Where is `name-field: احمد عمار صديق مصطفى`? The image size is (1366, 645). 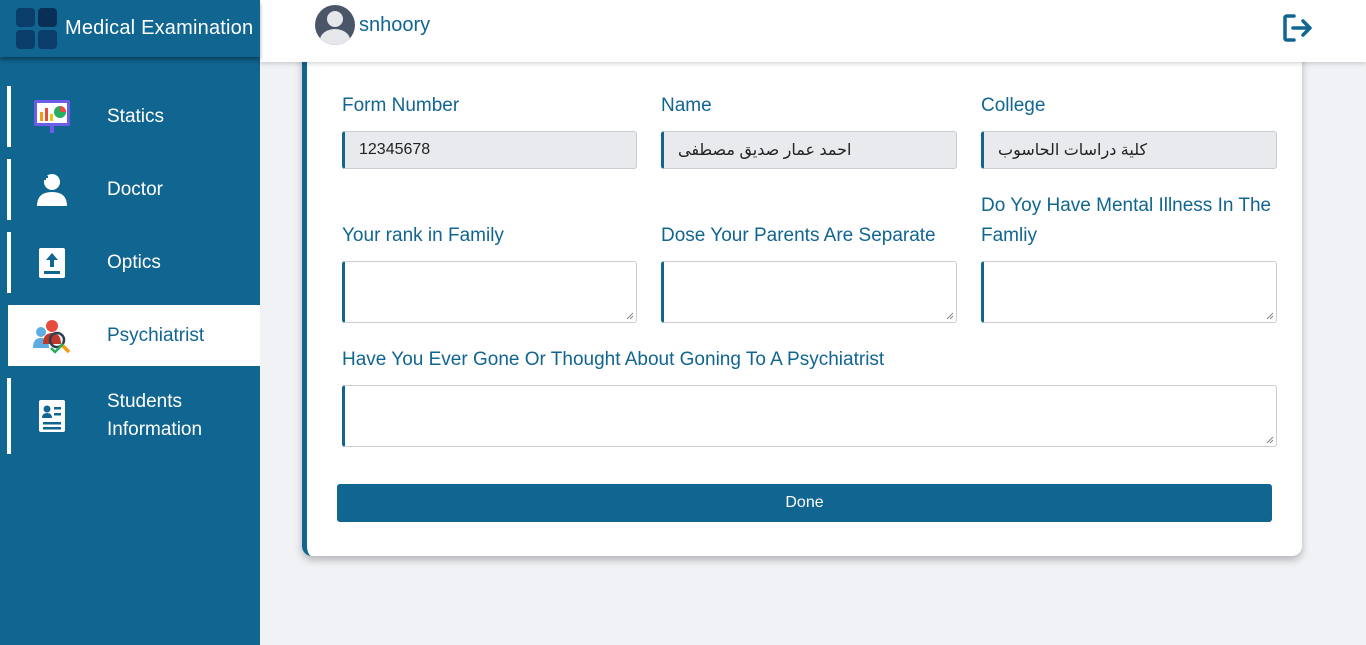
name-field: احمد عمار صديق مصطفى is located at coordinates (809, 150).